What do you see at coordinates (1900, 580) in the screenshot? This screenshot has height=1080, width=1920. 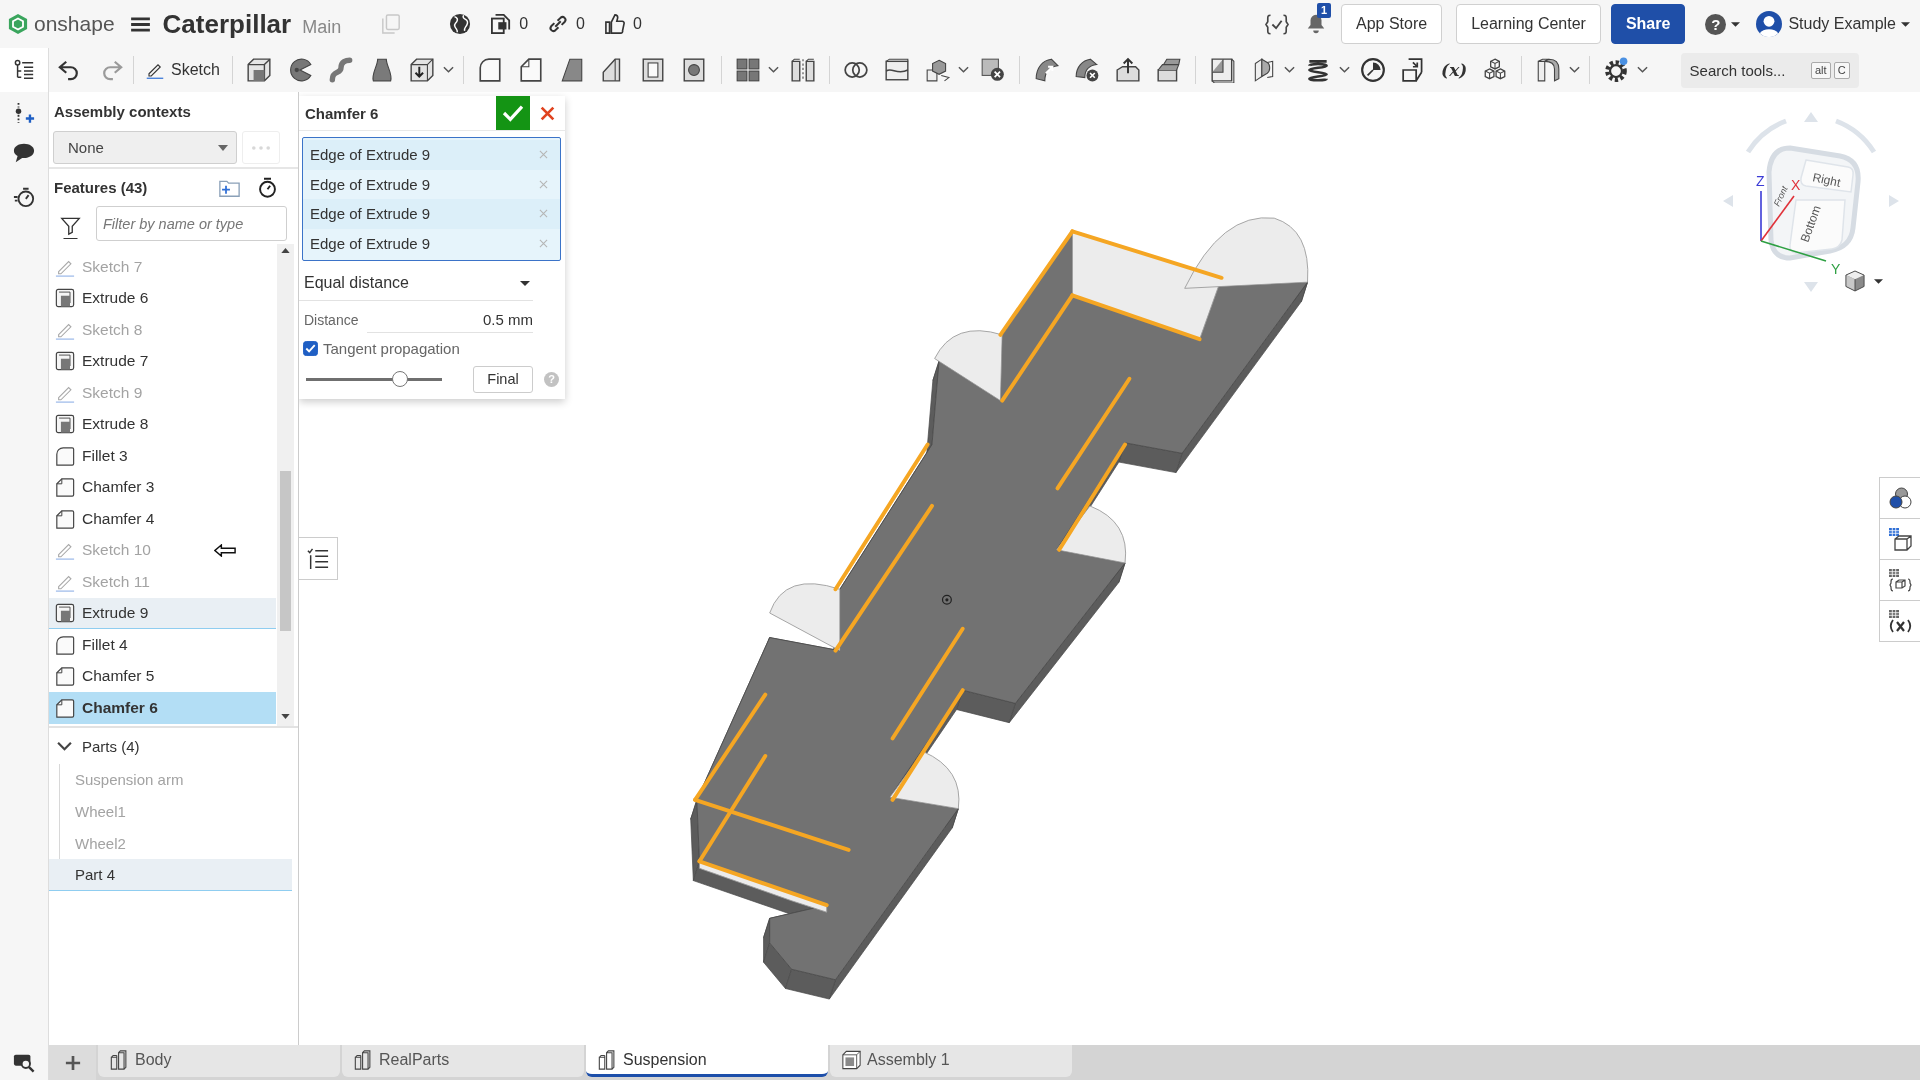 I see `table-braces-icon` at bounding box center [1900, 580].